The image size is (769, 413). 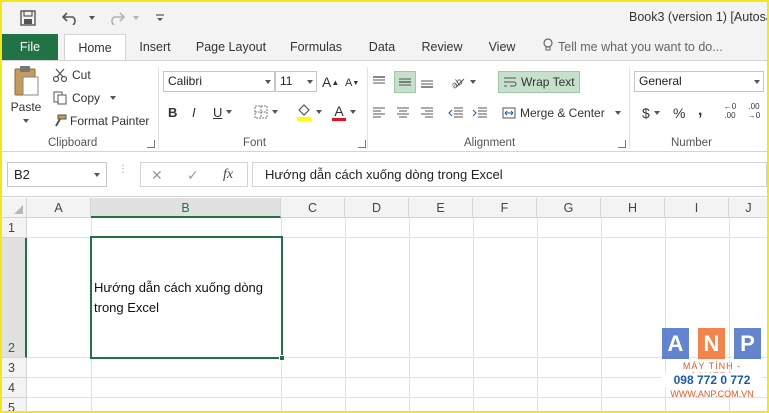 I want to click on lightbulb-icon, so click(x=548, y=48).